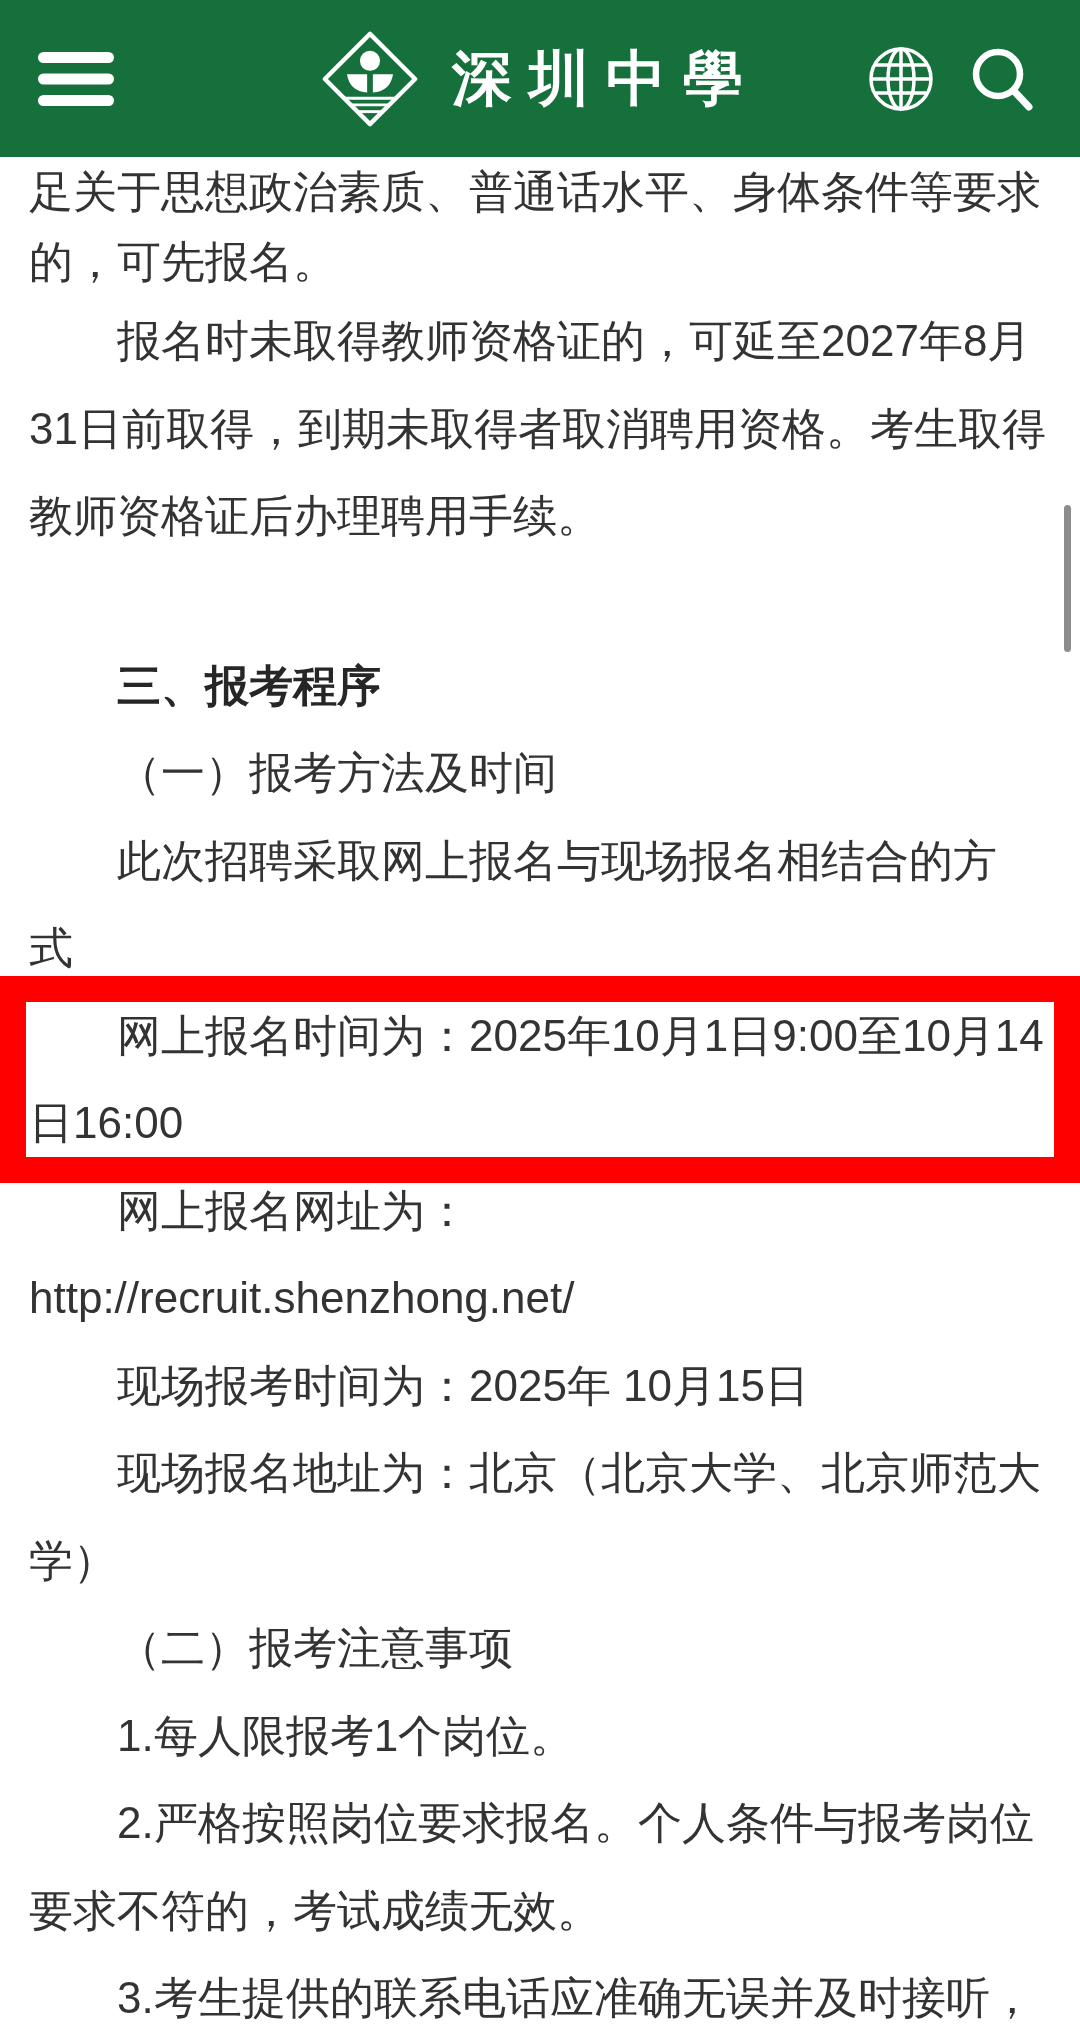 The image size is (1080, 2044). I want to click on paragraph: （一）报考方法及时间, so click(337, 773).